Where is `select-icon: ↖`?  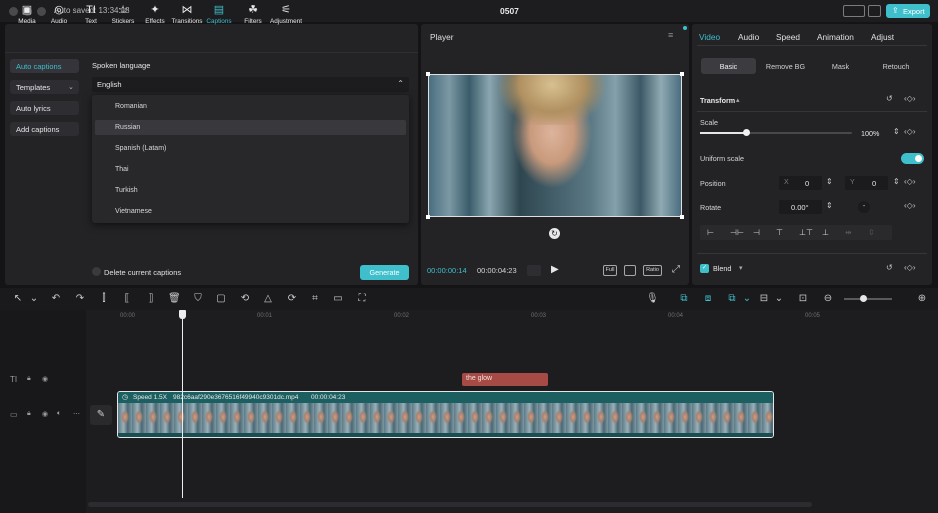 select-icon: ↖ is located at coordinates (18, 298).